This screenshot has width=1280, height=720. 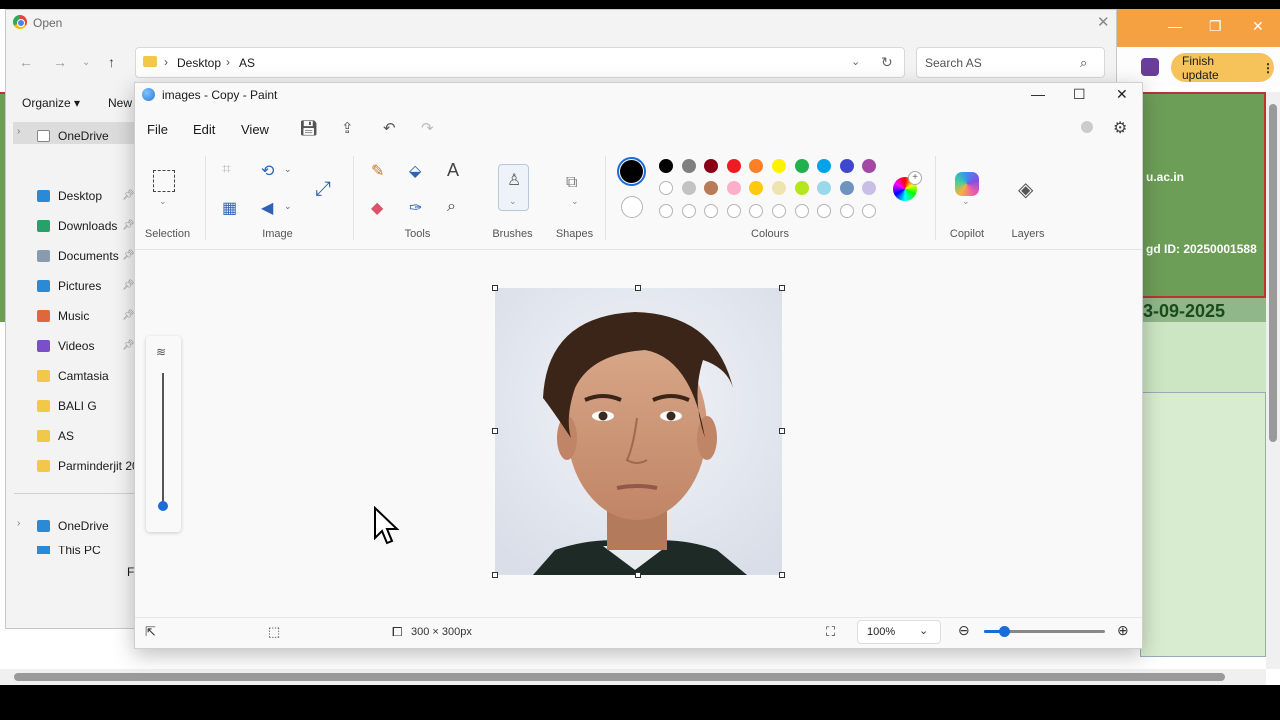 I want to click on brush-size-knob, so click(x=163, y=506).